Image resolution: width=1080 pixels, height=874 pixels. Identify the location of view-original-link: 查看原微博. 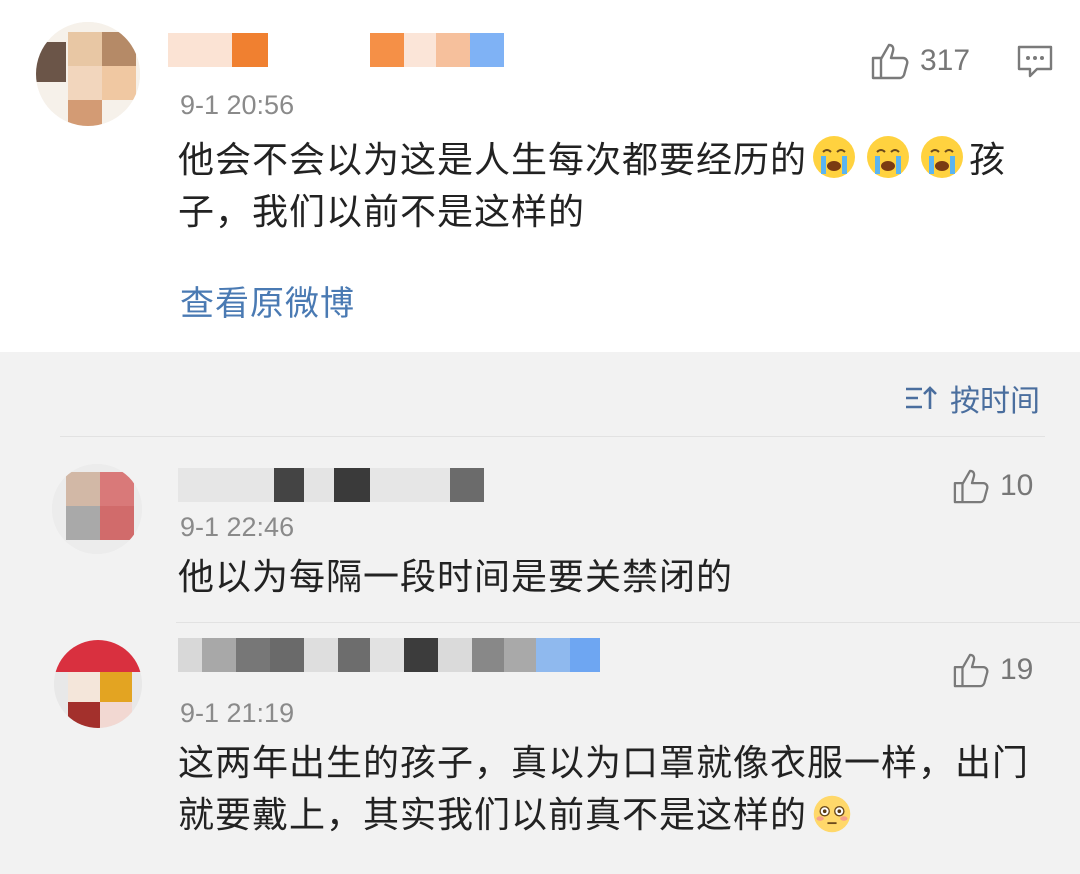
(267, 300).